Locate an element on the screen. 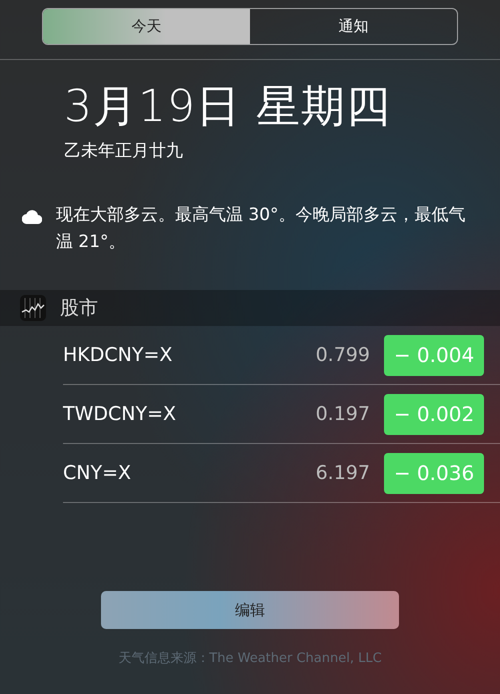 Image resolution: width=500 pixels, height=694 pixels. edit-button: 编辑 is located at coordinates (250, 610).